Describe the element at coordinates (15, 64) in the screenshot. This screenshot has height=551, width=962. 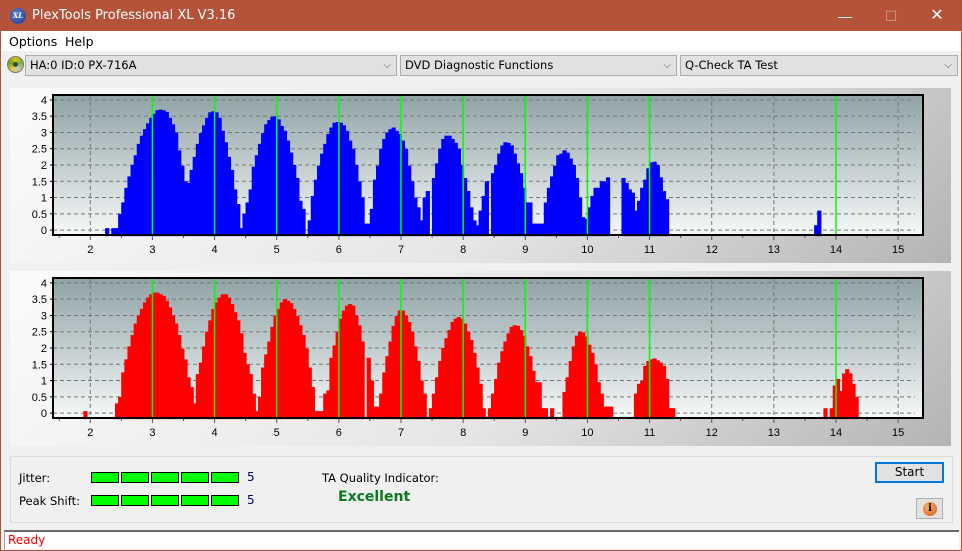
I see `disc-drive-icon` at that location.